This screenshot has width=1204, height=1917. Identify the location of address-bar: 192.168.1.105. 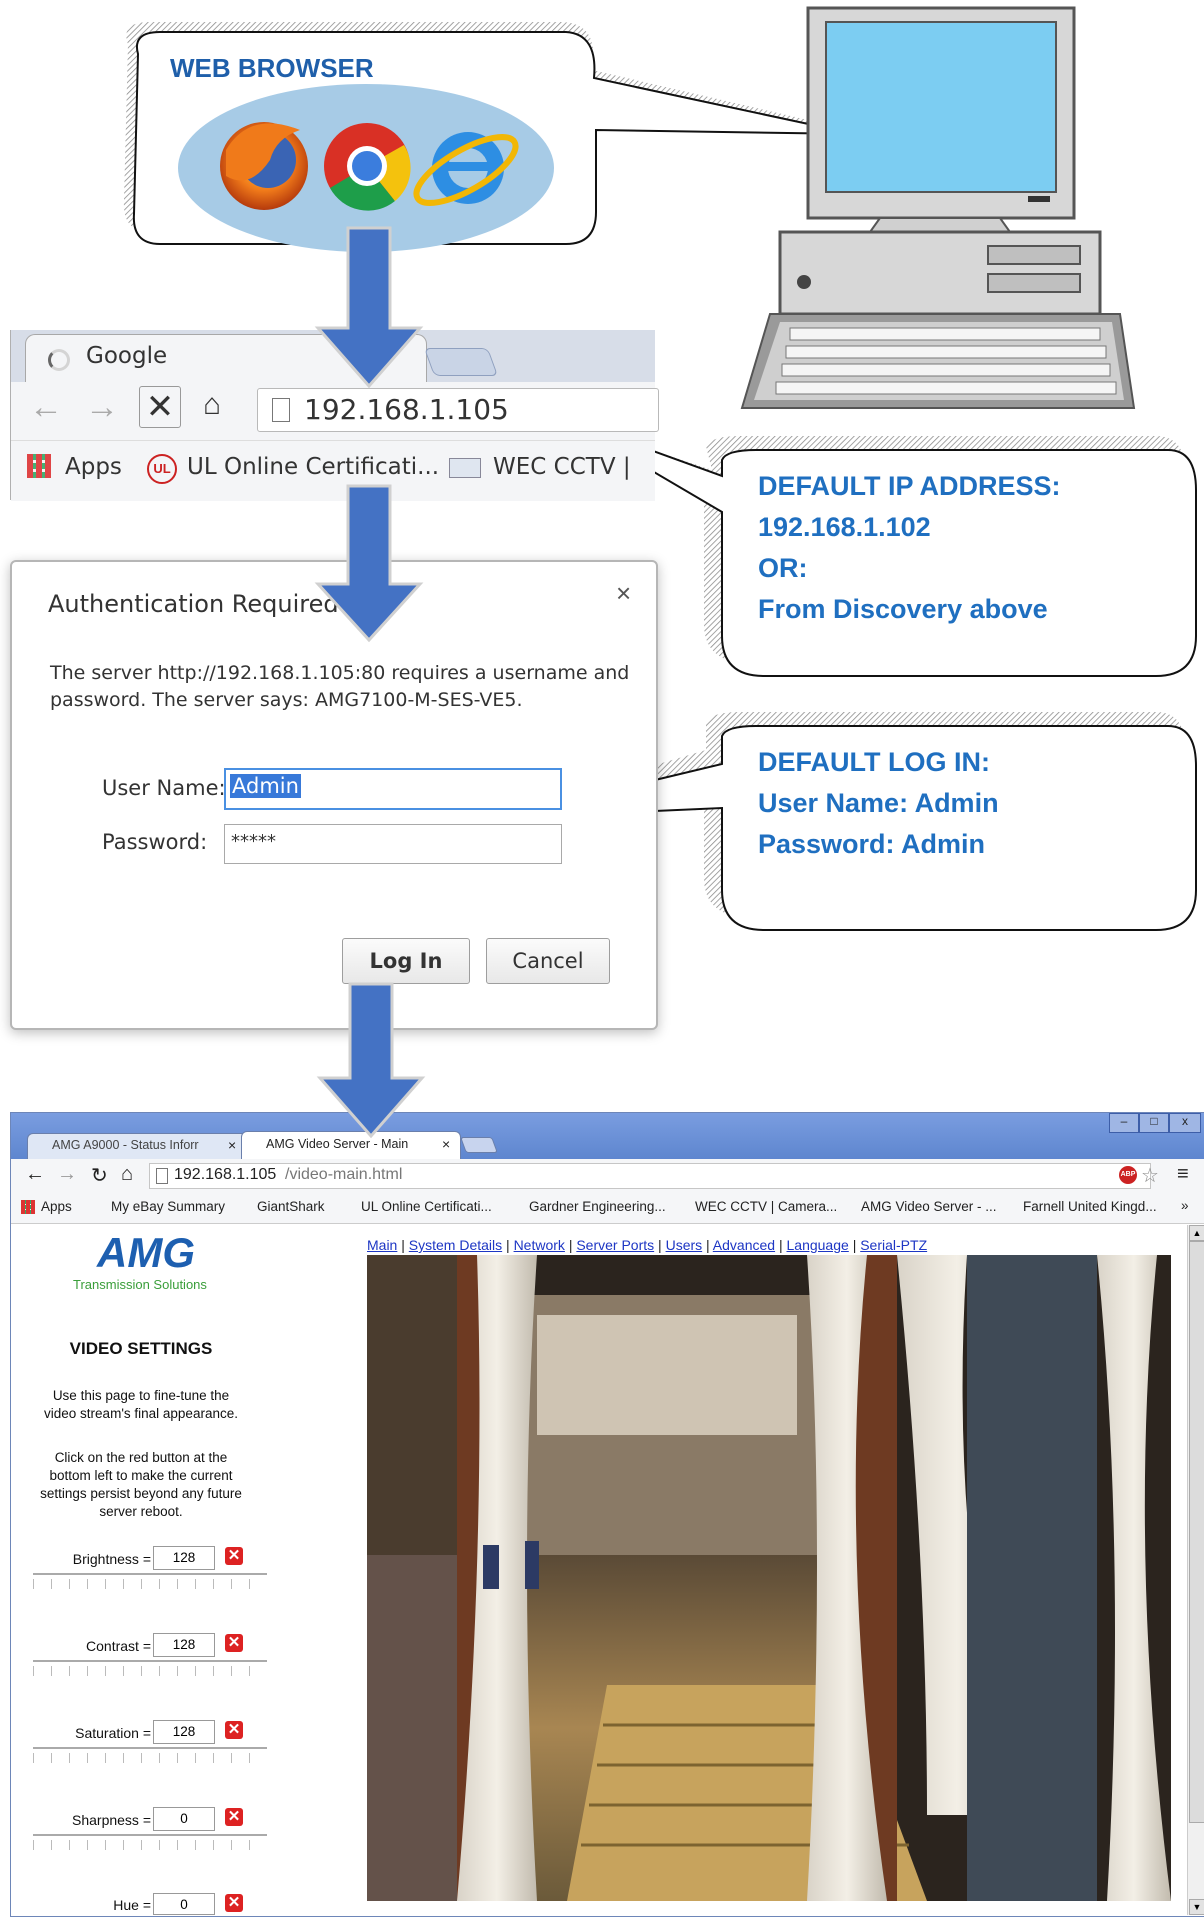
(458, 410).